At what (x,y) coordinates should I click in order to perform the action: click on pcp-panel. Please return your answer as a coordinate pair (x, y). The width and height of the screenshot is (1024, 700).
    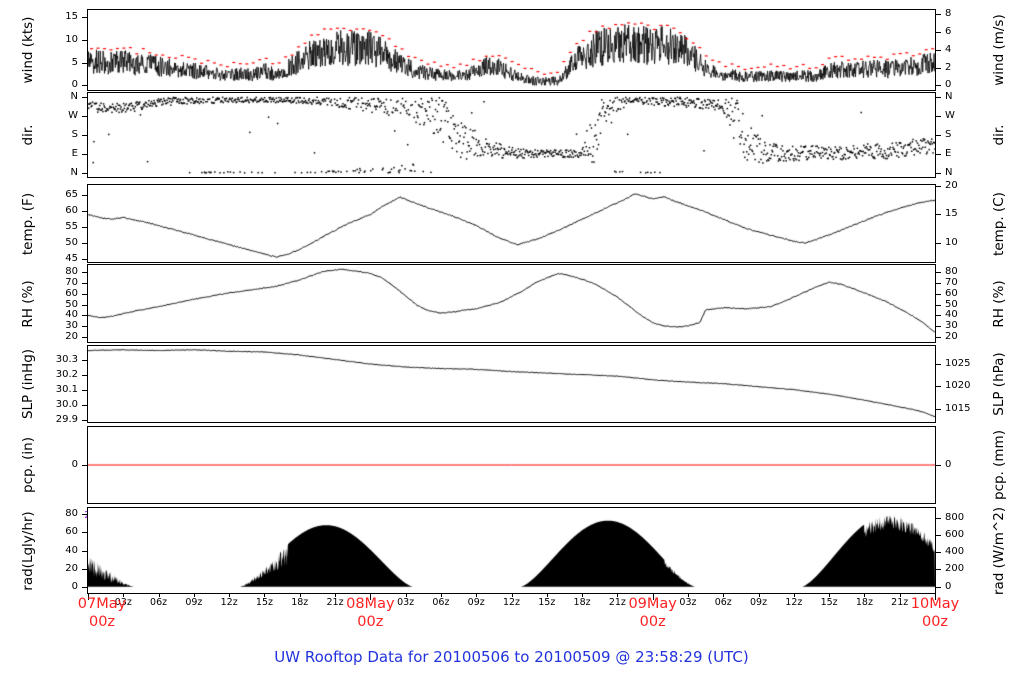
    Looking at the image, I should click on (511, 465).